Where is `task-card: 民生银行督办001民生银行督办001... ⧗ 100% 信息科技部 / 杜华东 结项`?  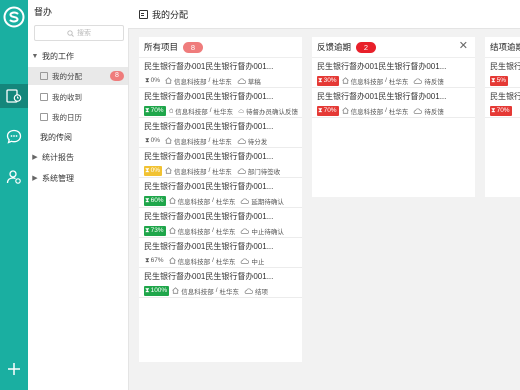 task-card: 民生银行督办001民生银行督办001... ⧗ 100% 信息科技部 / 杜华东 结项 is located at coordinates (220, 283).